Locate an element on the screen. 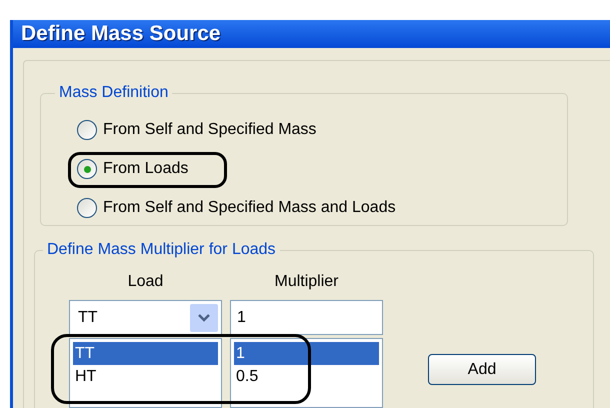  column-header: Load is located at coordinates (146, 282).